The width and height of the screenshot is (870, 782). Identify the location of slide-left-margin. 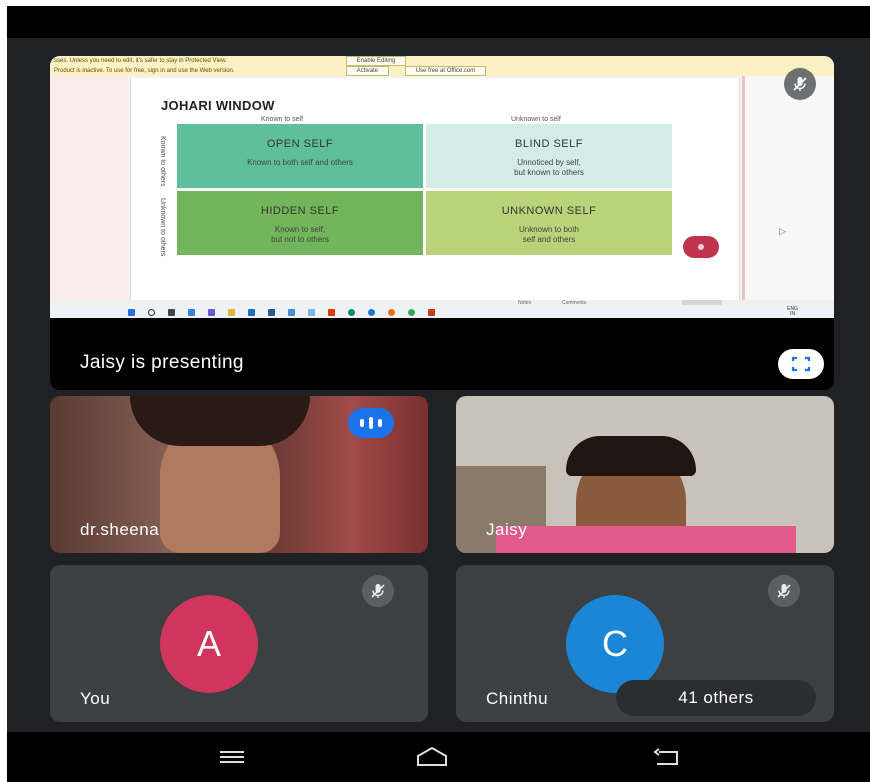
(90, 188).